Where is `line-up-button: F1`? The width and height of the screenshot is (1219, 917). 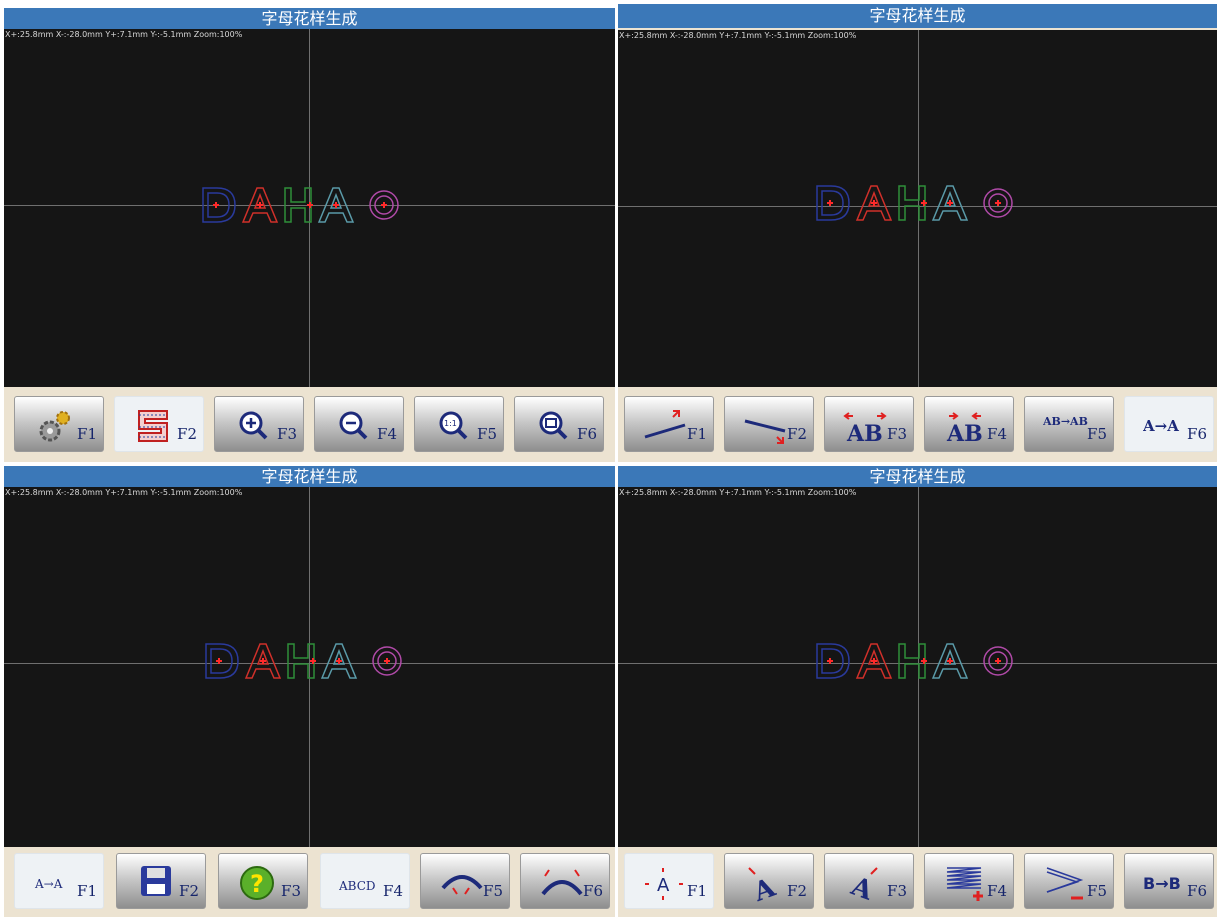 line-up-button: F1 is located at coordinates (669, 424).